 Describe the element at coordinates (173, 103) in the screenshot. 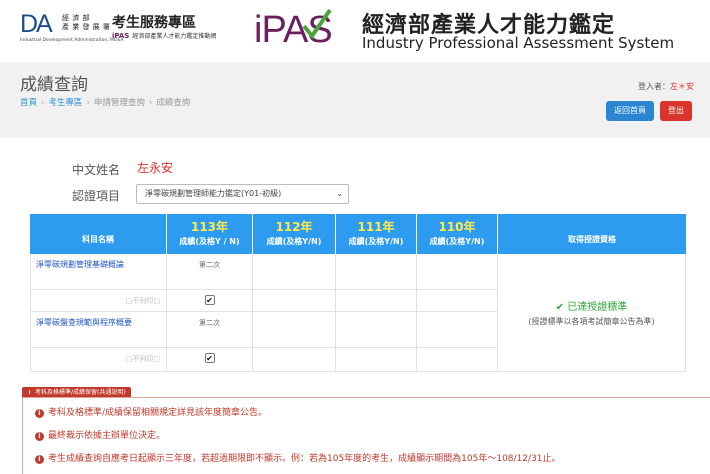

I see `breadcrumb-current: 成績查詢` at that location.